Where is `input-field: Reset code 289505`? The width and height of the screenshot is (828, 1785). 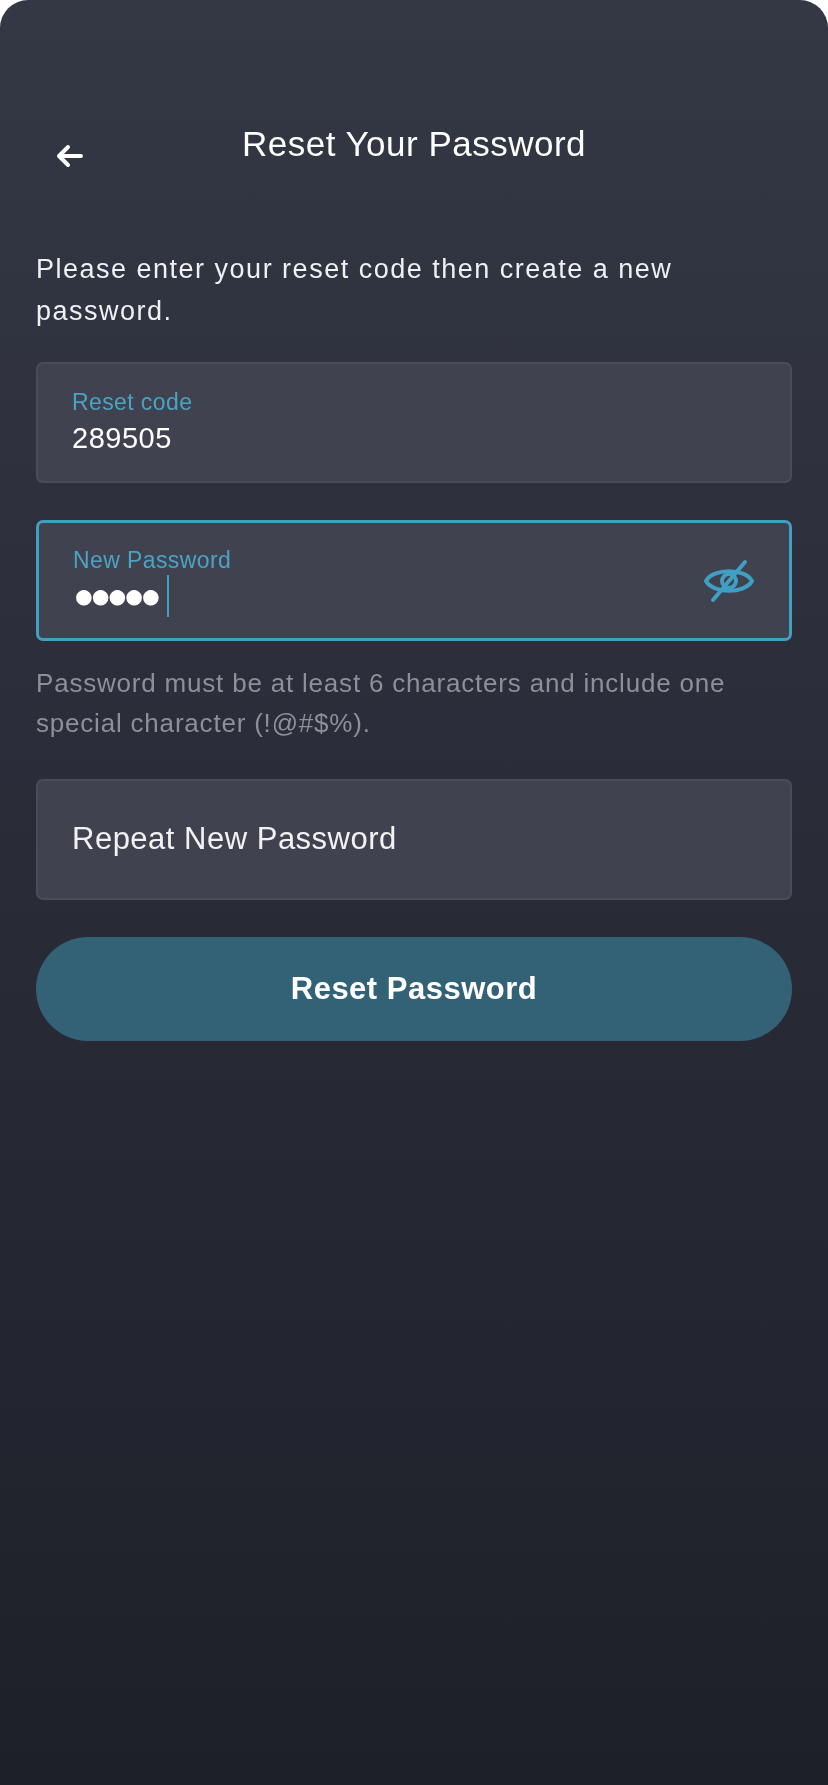 input-field: Reset code 289505 is located at coordinates (414, 422).